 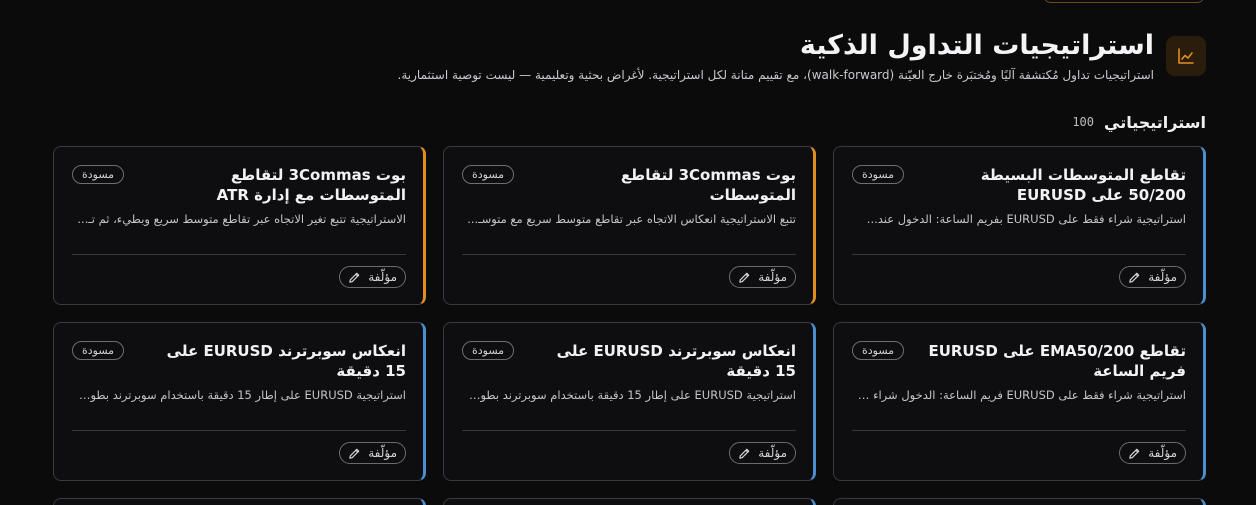 What do you see at coordinates (1155, 122) in the screenshot?
I see `section-title: استراتيجياتي` at bounding box center [1155, 122].